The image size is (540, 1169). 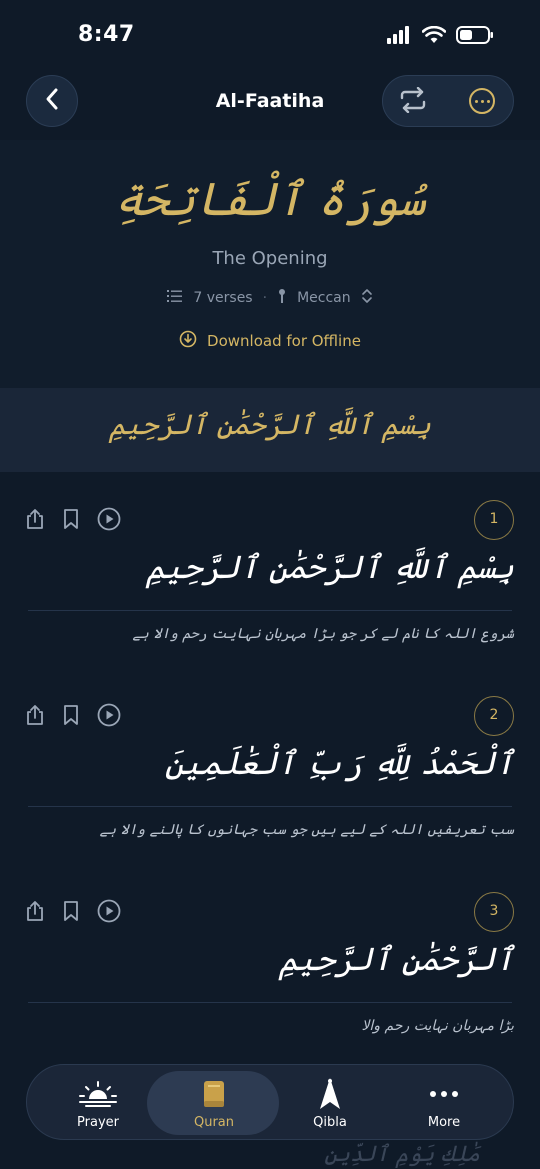 What do you see at coordinates (494, 716) in the screenshot?
I see `verse-number: 2` at bounding box center [494, 716].